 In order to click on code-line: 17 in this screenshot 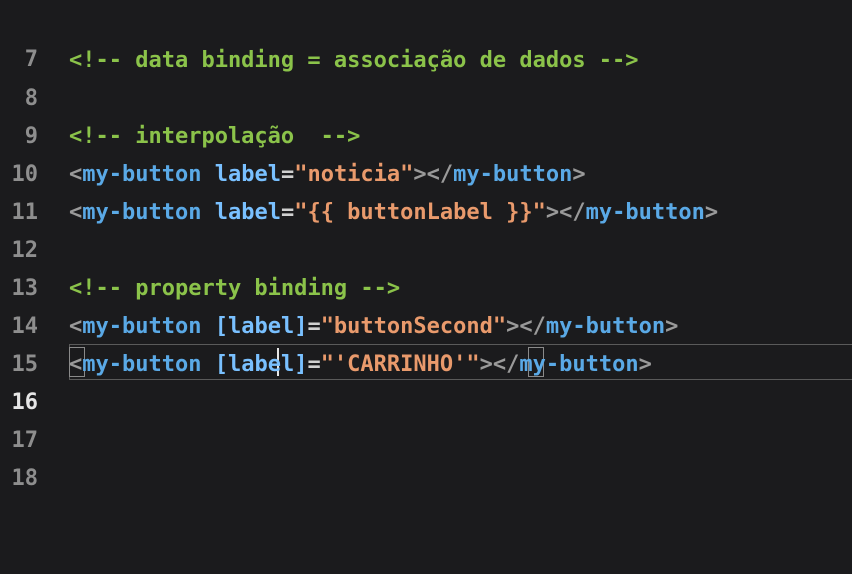, I will do `click(426, 418)`.